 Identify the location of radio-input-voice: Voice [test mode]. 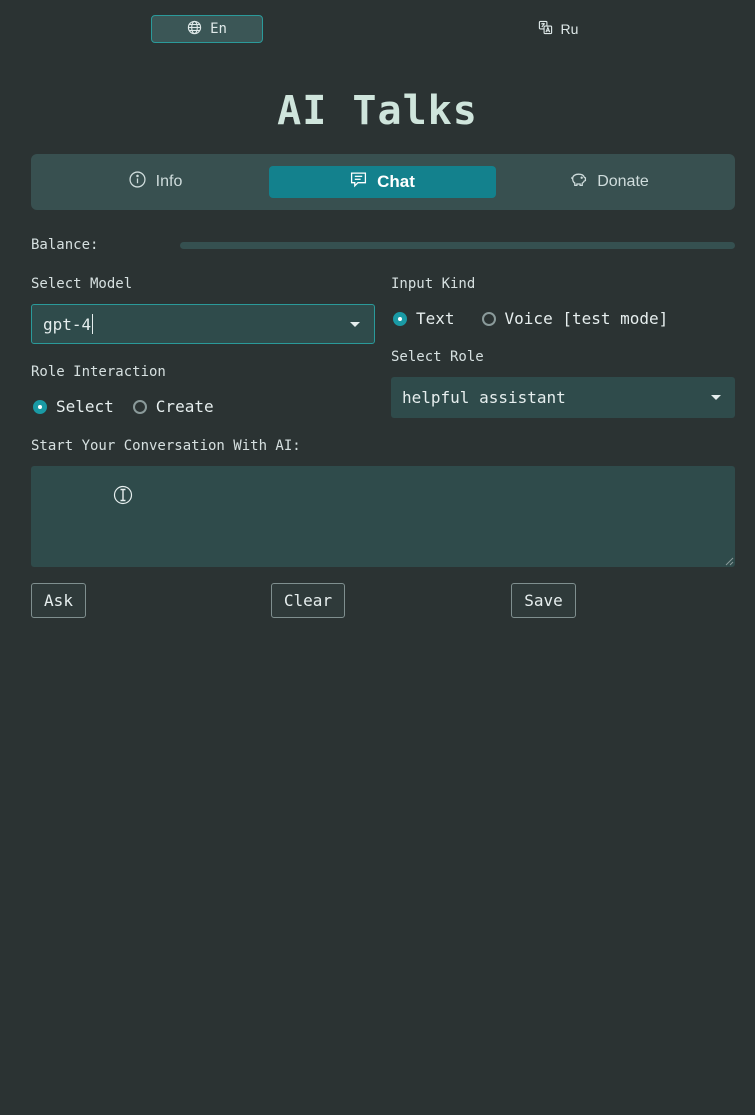
(575, 318).